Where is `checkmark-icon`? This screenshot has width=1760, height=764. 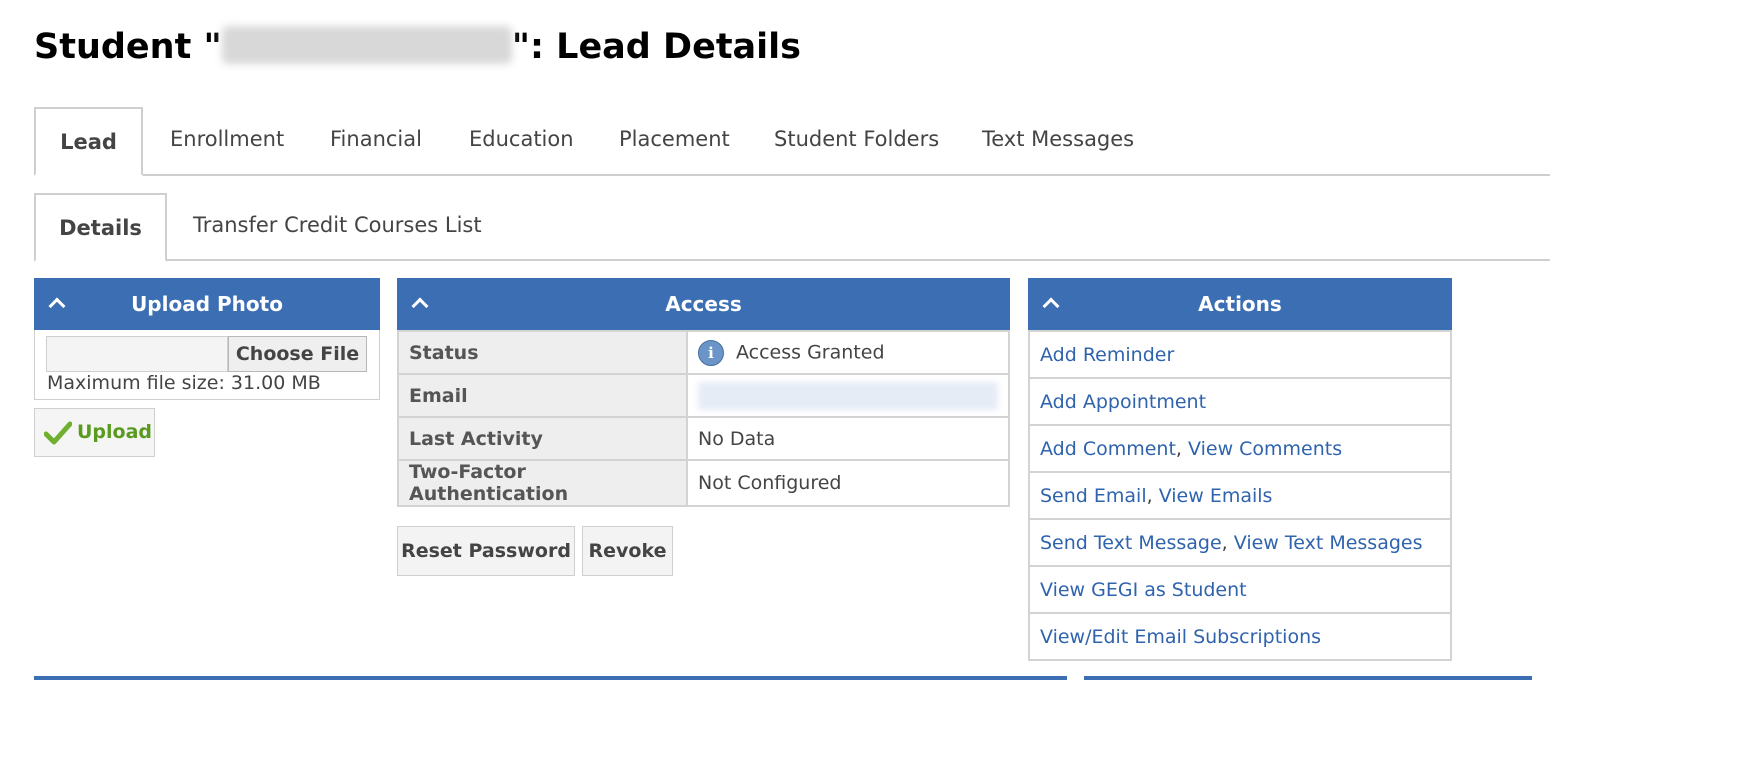
checkmark-icon is located at coordinates (58, 433).